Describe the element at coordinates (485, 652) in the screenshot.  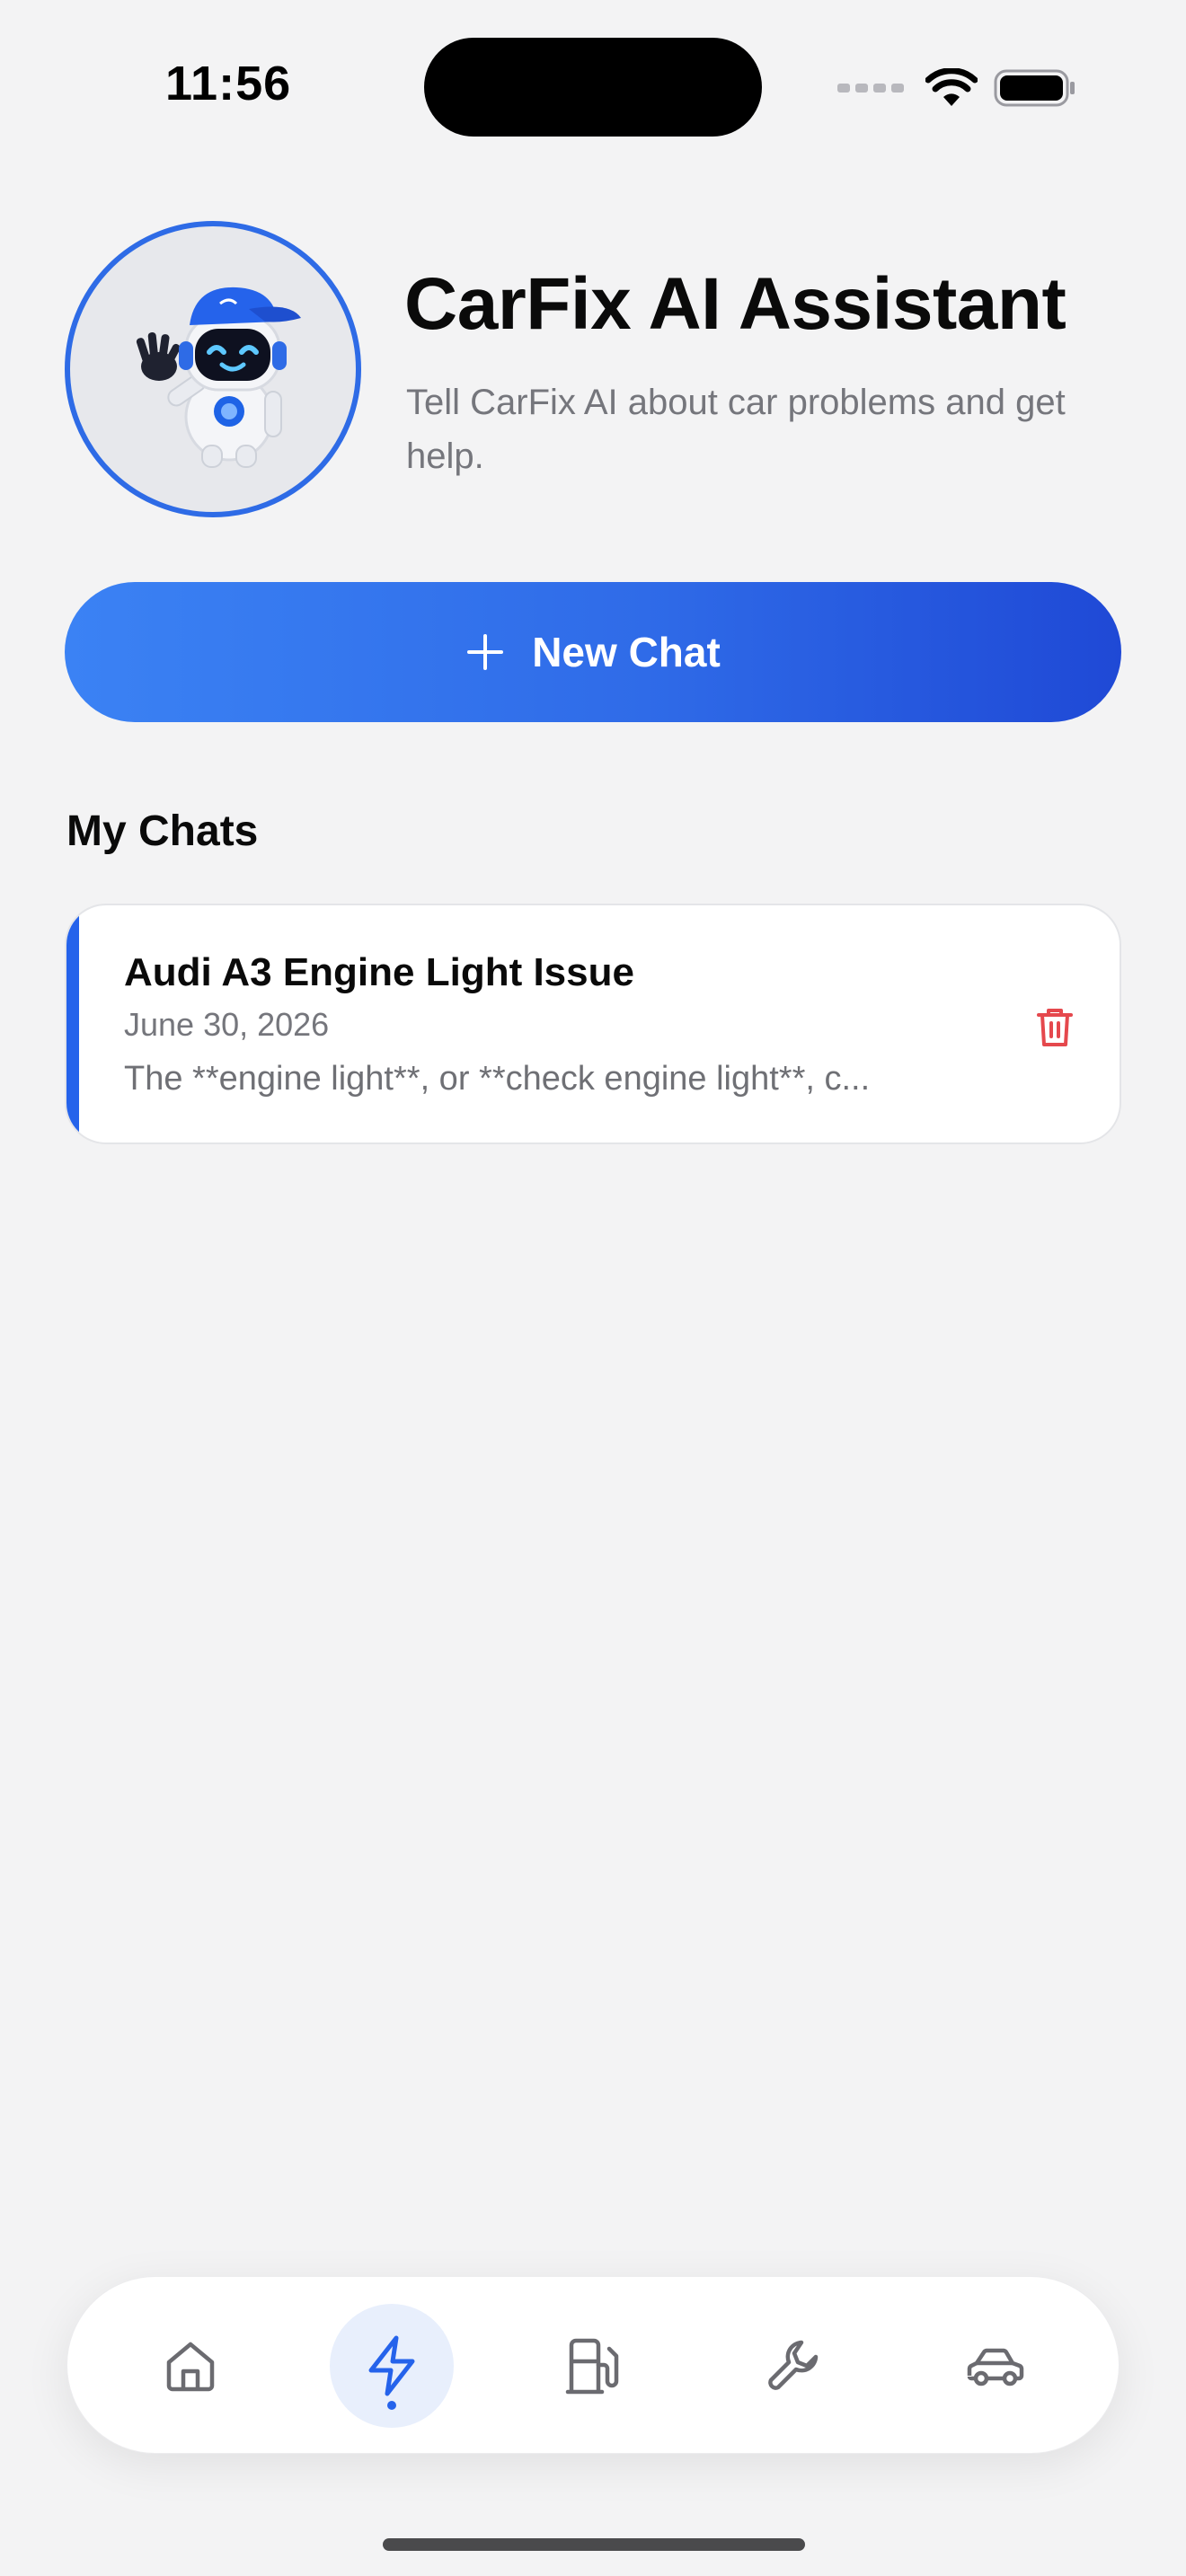
I see `plus-icon` at that location.